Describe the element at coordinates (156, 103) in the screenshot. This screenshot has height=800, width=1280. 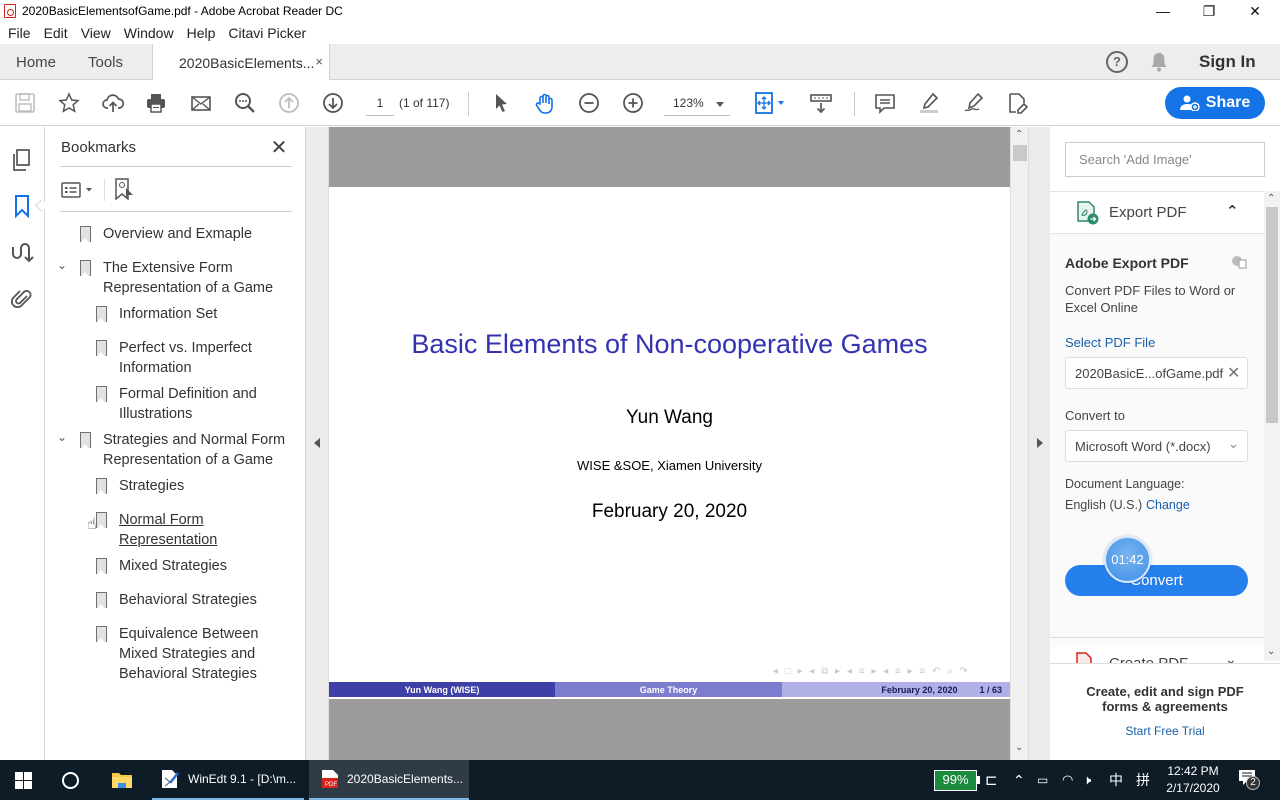
I see `print-icon` at that location.